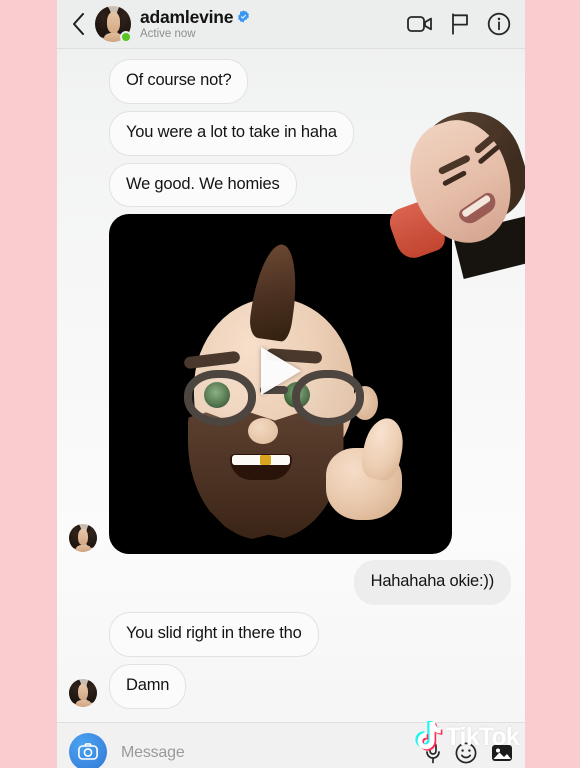 Image resolution: width=580 pixels, height=768 pixels. I want to click on flag-icon, so click(460, 24).